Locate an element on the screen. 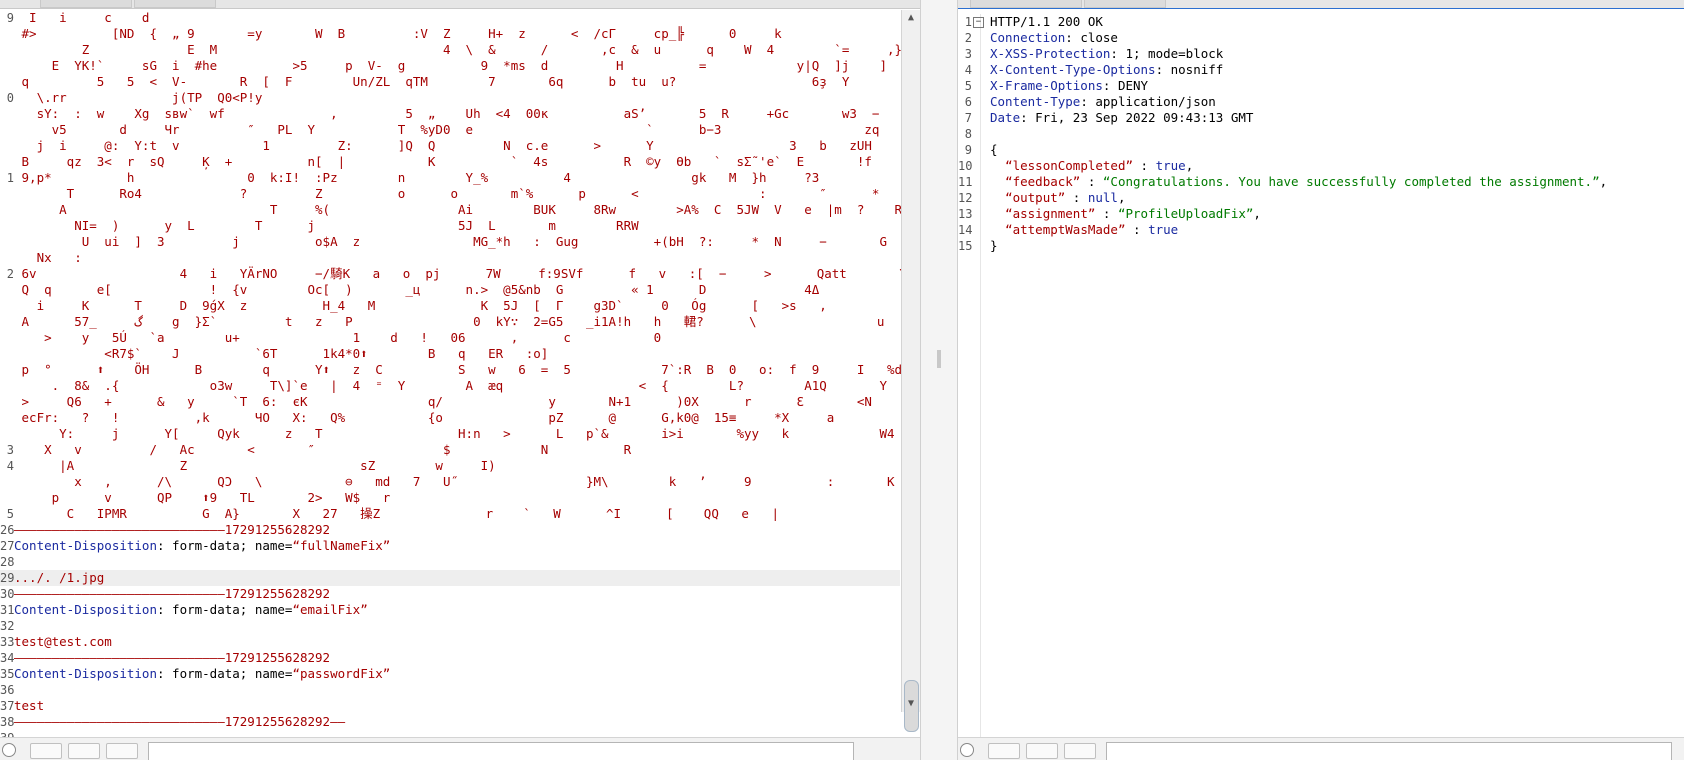  request-line: 3 X v / Ac < ″ $ N R is located at coordinates (450, 450).